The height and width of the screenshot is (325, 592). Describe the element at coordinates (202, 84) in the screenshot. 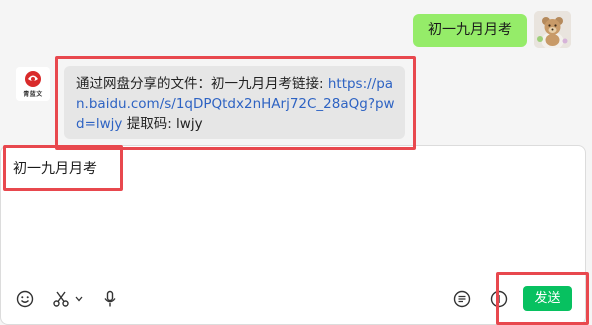

I see `incoming-message-prefix: 通过网盘分享的文件：初一九月月考链接:` at that location.